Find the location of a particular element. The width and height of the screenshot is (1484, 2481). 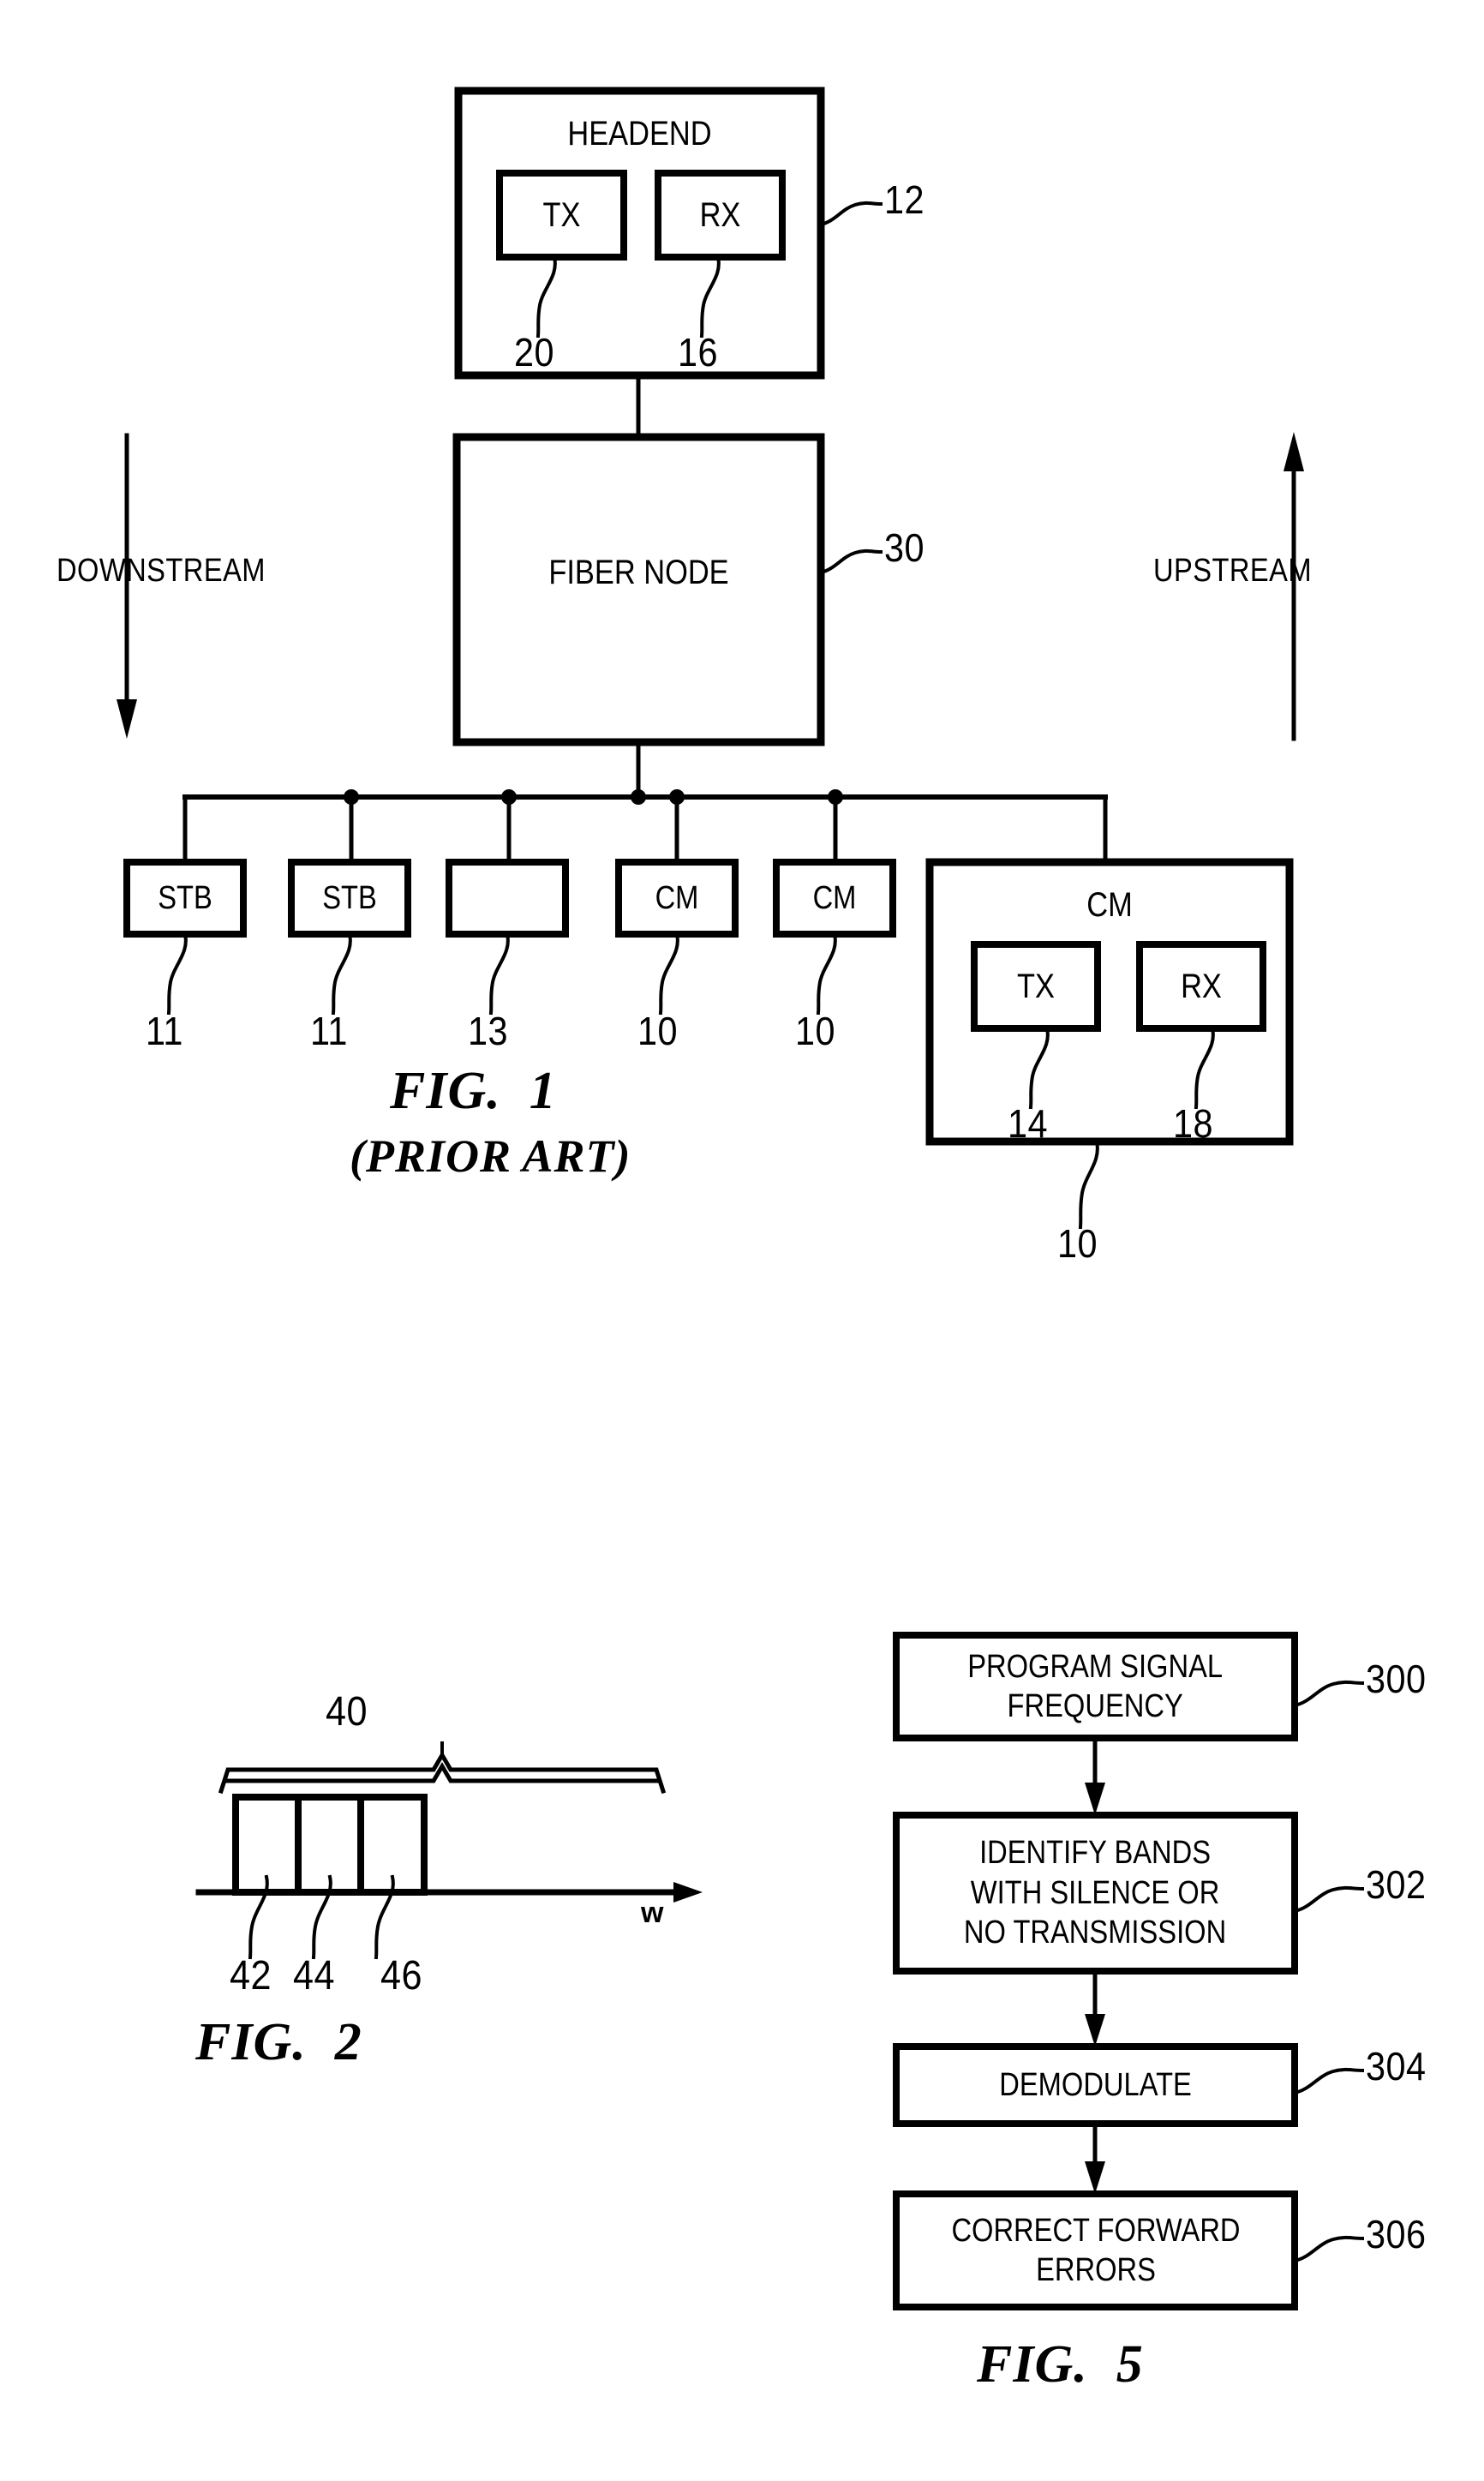

fig2-brace-inner is located at coordinates (442, 1772).